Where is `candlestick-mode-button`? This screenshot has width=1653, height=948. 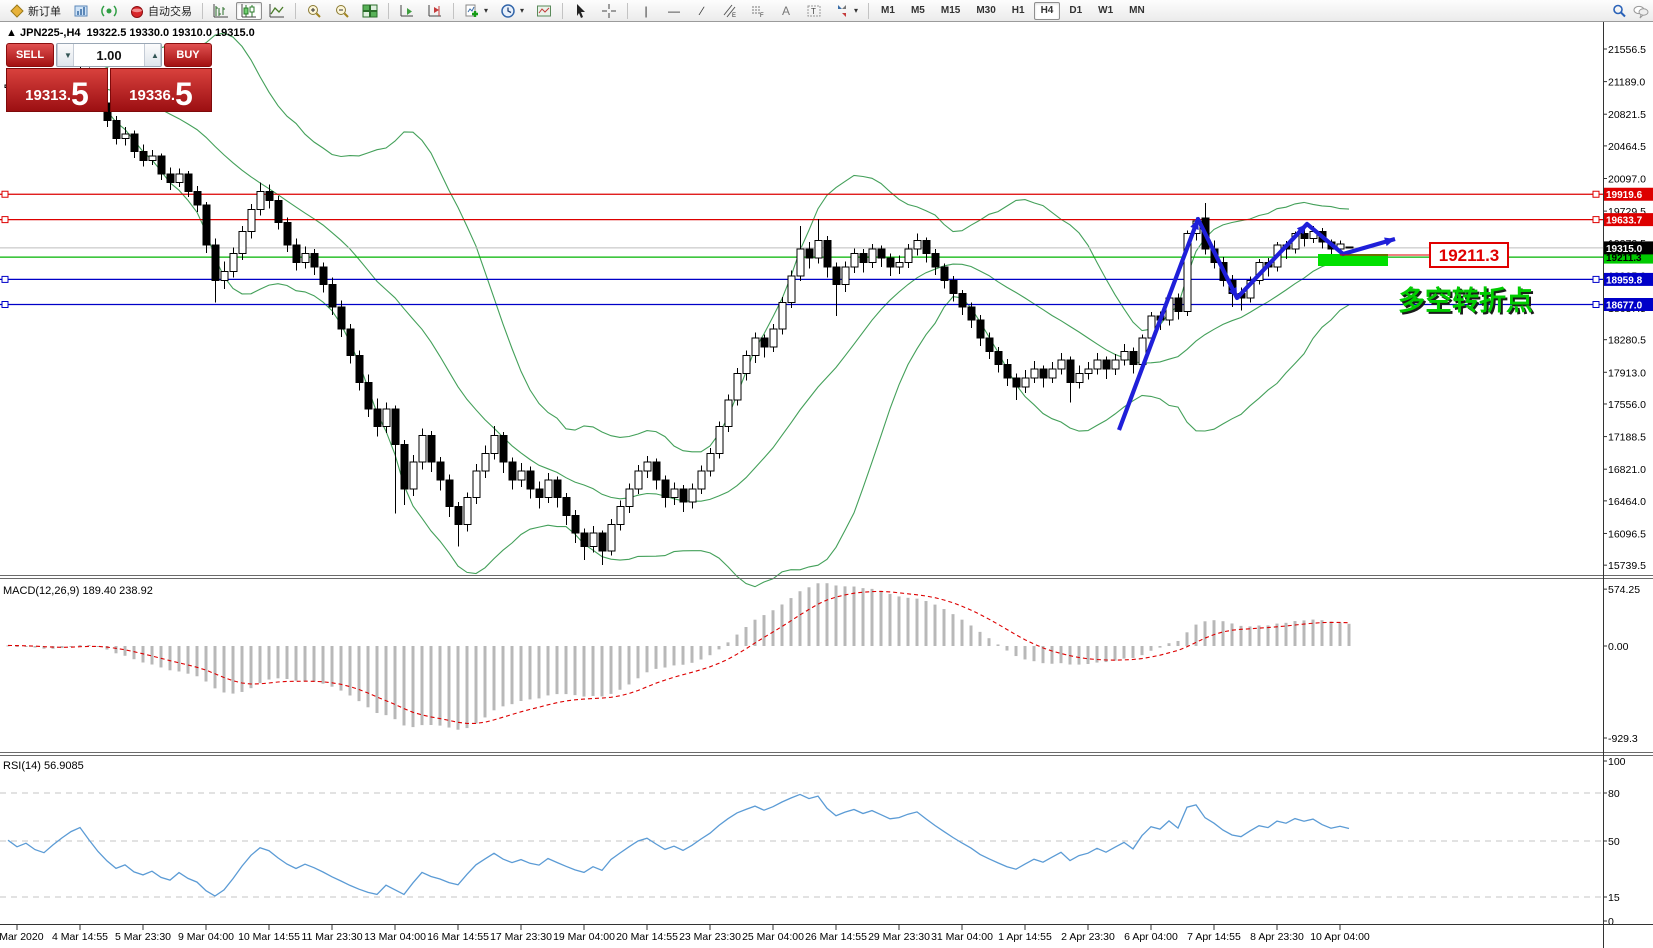
candlestick-mode-button is located at coordinates (249, 10).